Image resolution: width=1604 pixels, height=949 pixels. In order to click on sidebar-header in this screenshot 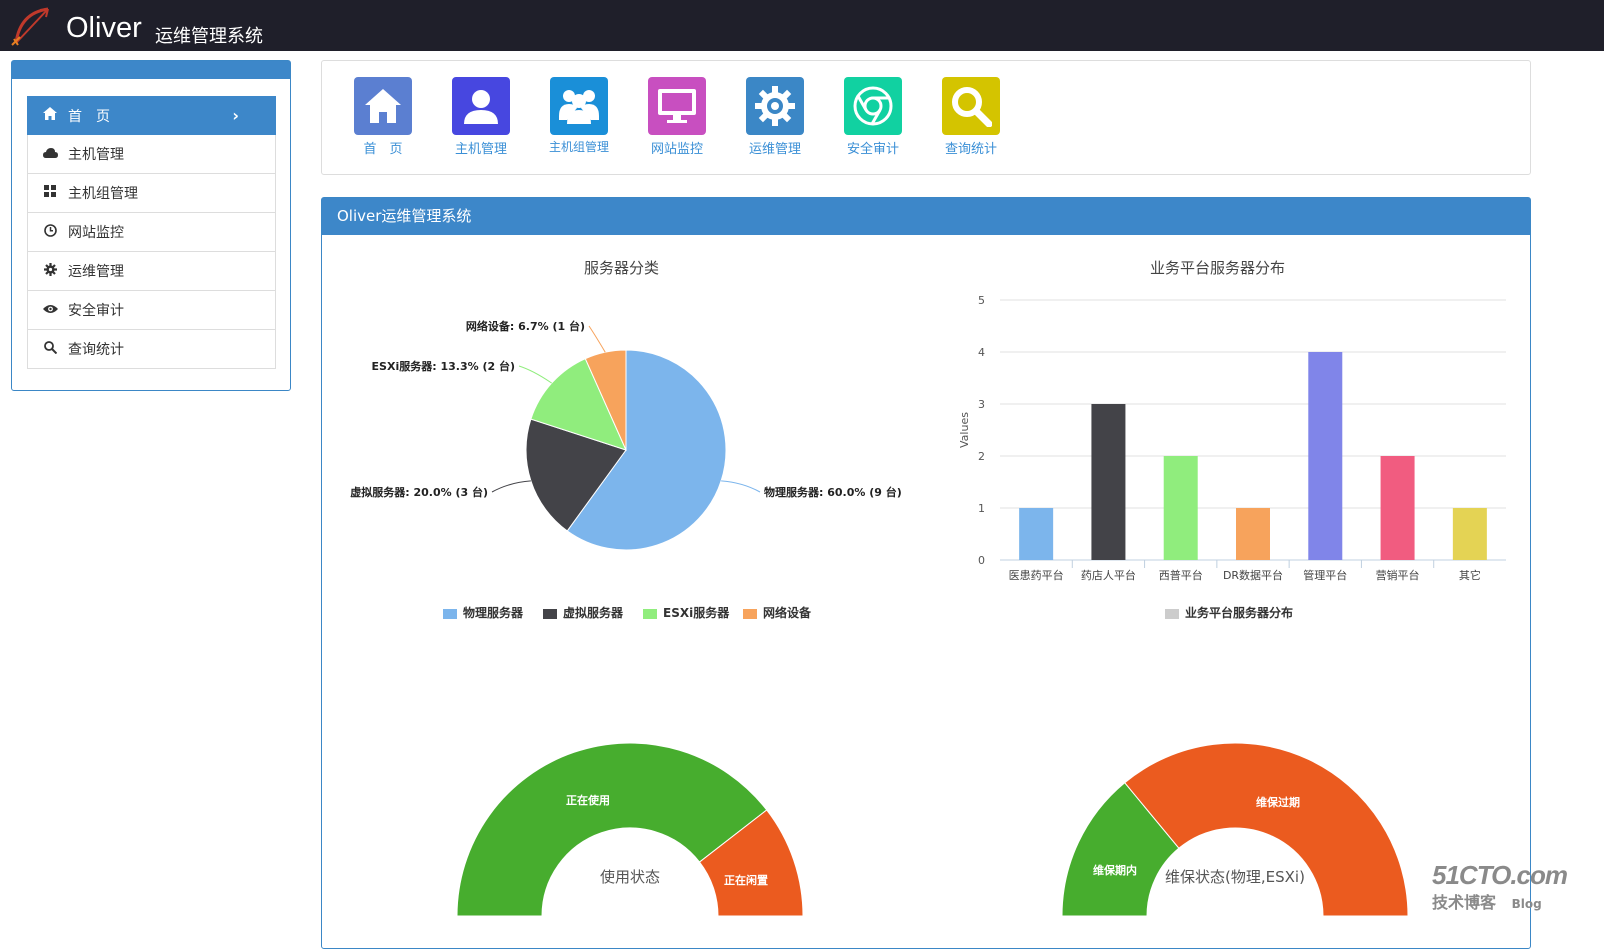, I will do `click(151, 70)`.